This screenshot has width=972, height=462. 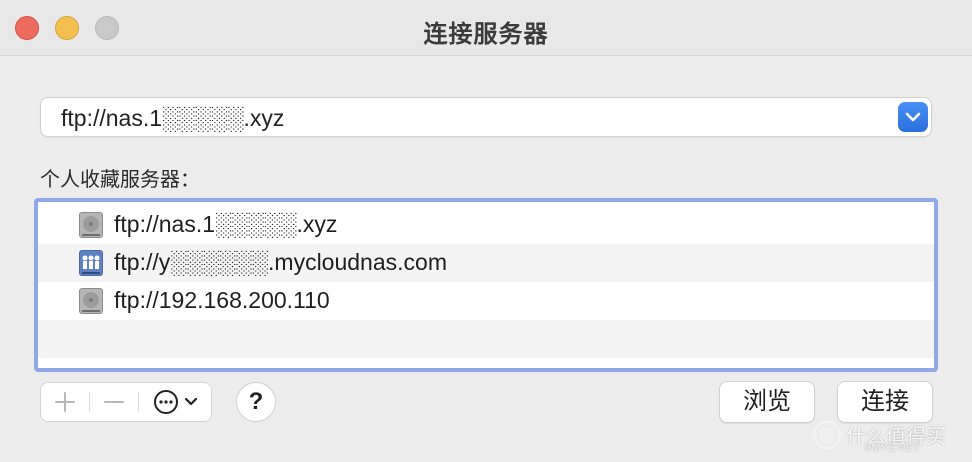 I want to click on plus-icon, so click(x=65, y=402).